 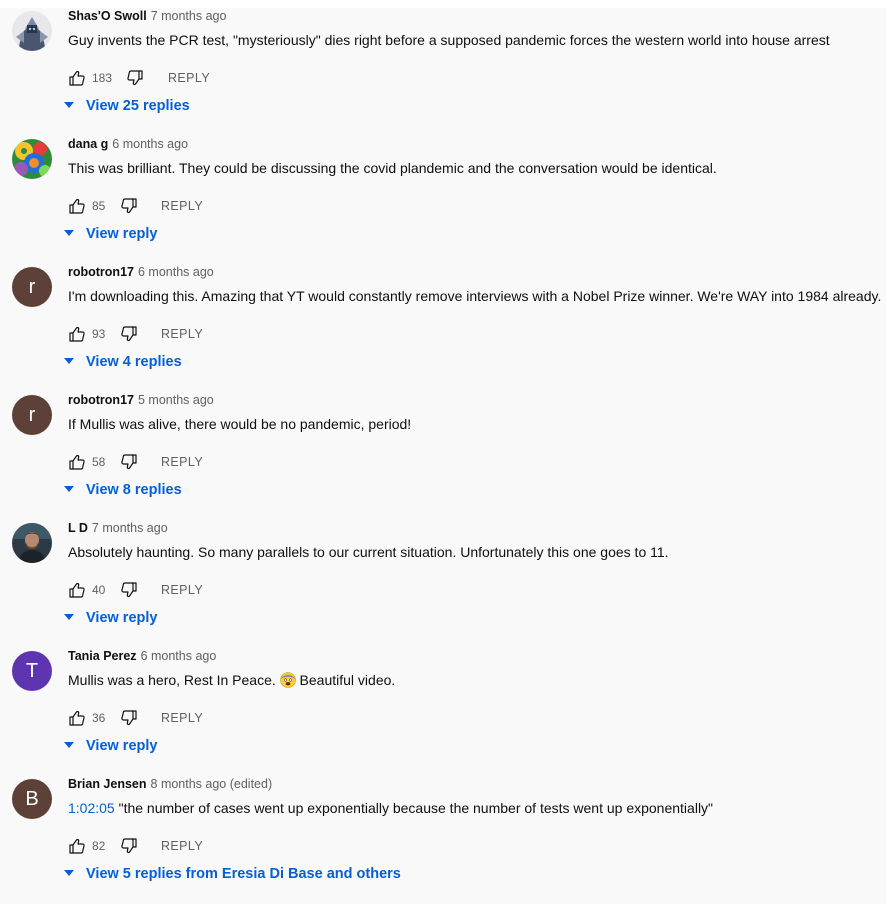 I want to click on fearful-face-emoji-icon, so click(x=287, y=680).